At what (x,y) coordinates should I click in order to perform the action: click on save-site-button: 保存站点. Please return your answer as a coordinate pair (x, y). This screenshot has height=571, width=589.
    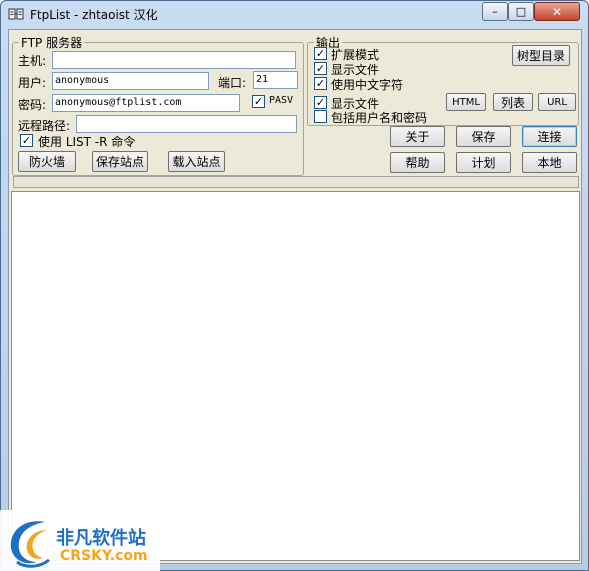
    Looking at the image, I should click on (120, 161).